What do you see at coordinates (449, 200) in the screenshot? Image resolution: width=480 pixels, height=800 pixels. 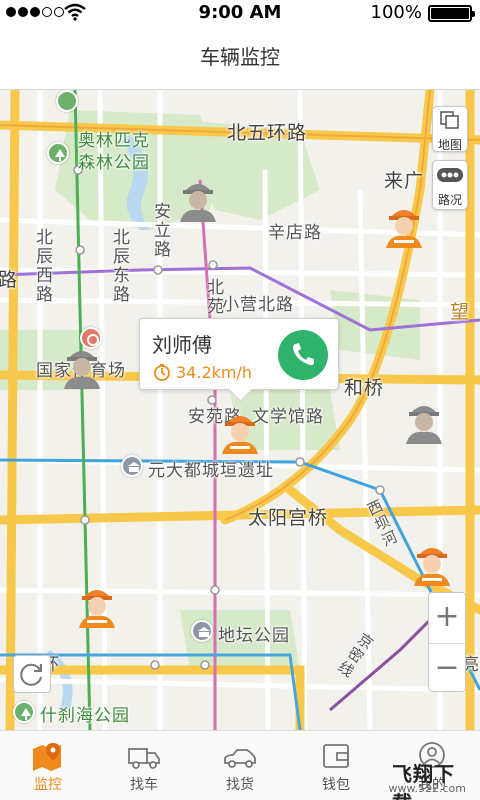 I see `traffic-label: 路况` at bounding box center [449, 200].